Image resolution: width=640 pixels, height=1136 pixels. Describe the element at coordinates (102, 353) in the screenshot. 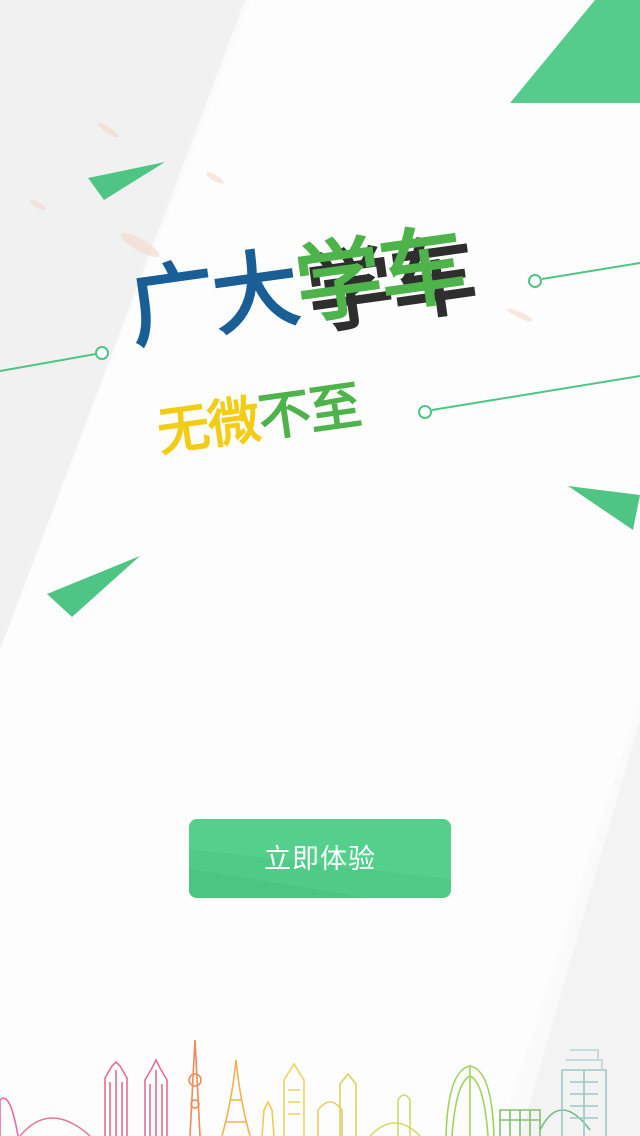

I see `connector-dot-left` at that location.